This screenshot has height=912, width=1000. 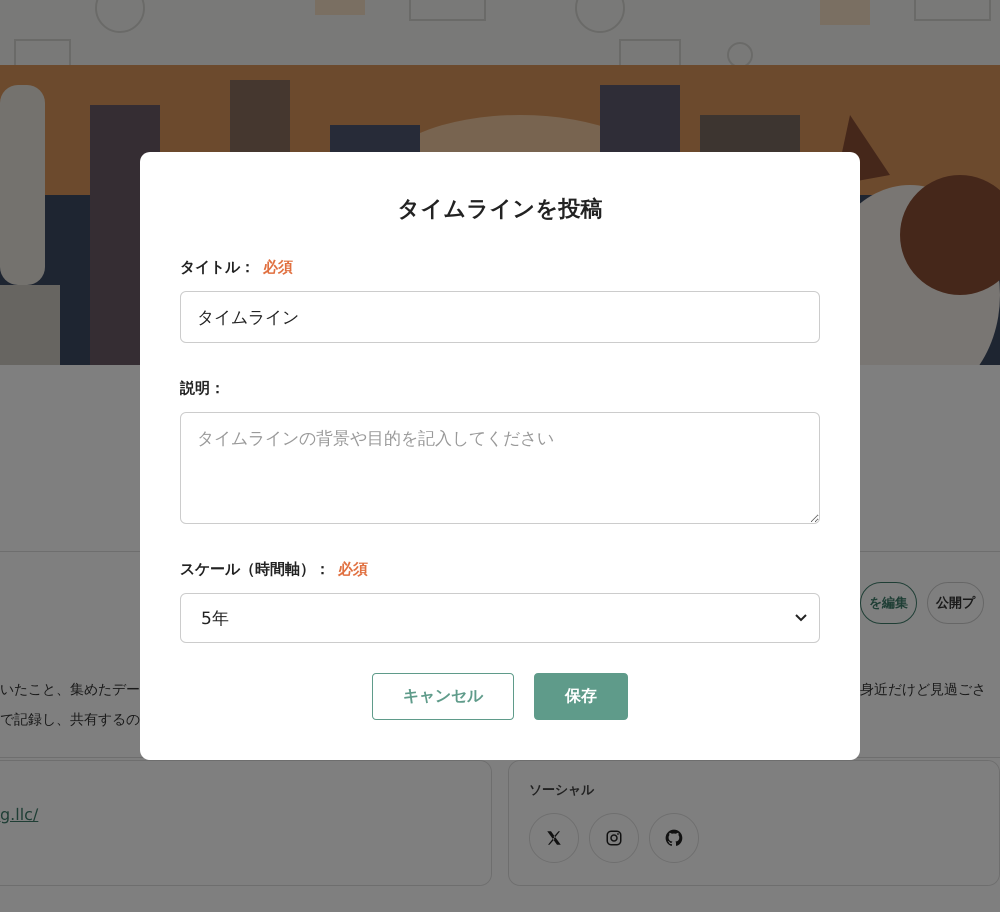 I want to click on scale-select: 5年, so click(x=500, y=618).